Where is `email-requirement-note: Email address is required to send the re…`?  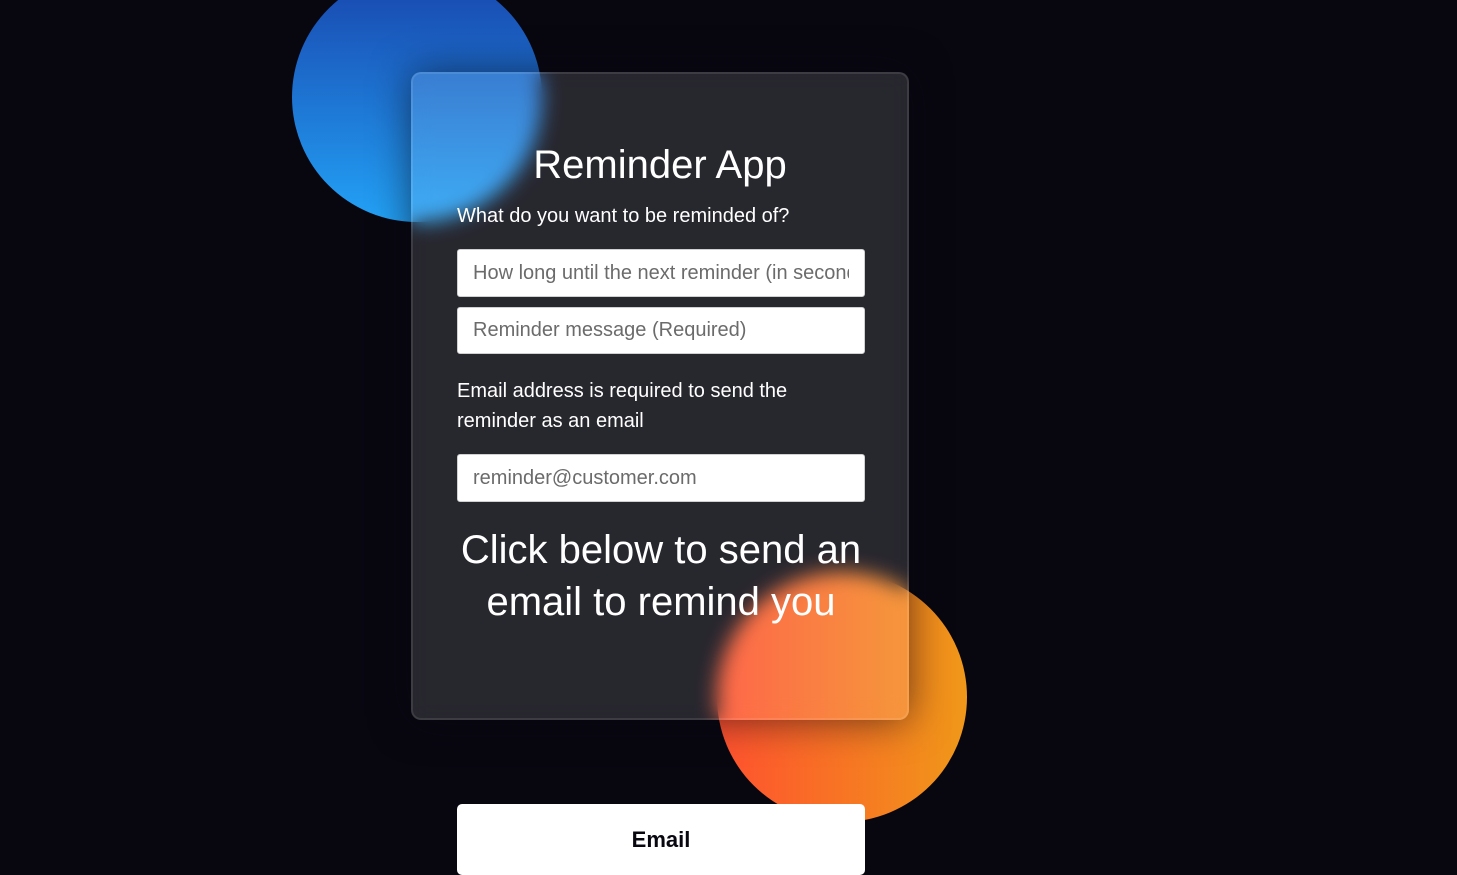 email-requirement-note: Email address is required to send the re… is located at coordinates (622, 406).